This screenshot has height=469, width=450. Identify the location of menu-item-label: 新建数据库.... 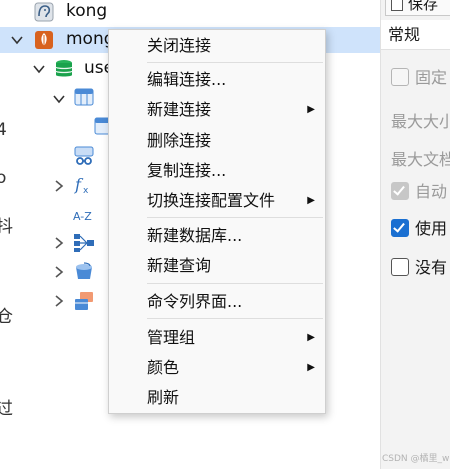
(195, 235).